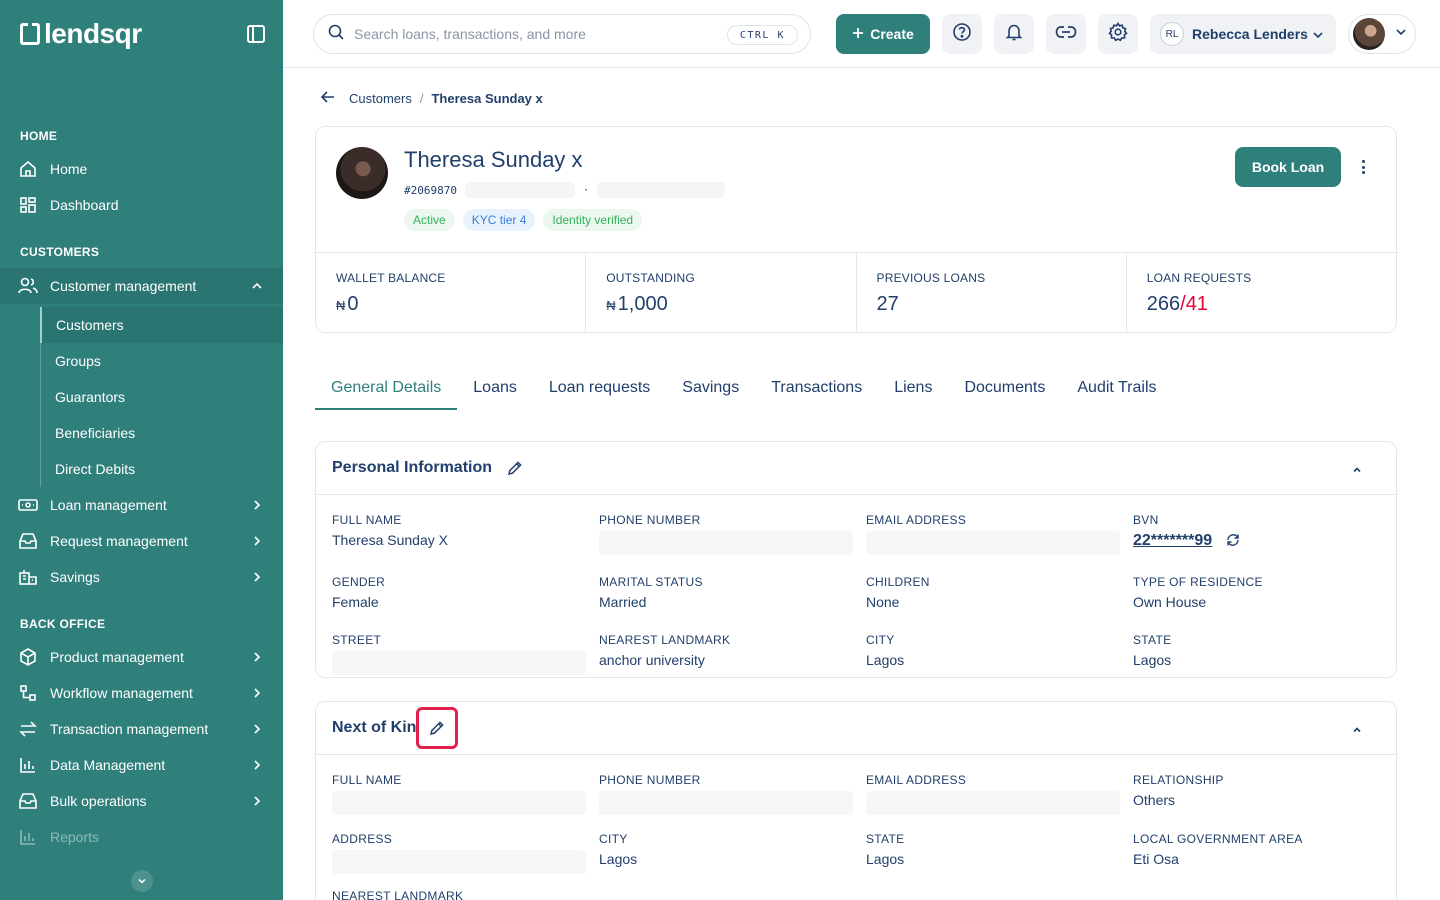  I want to click on sidebar-subitem-guarantors: Guarantors, so click(161, 397).